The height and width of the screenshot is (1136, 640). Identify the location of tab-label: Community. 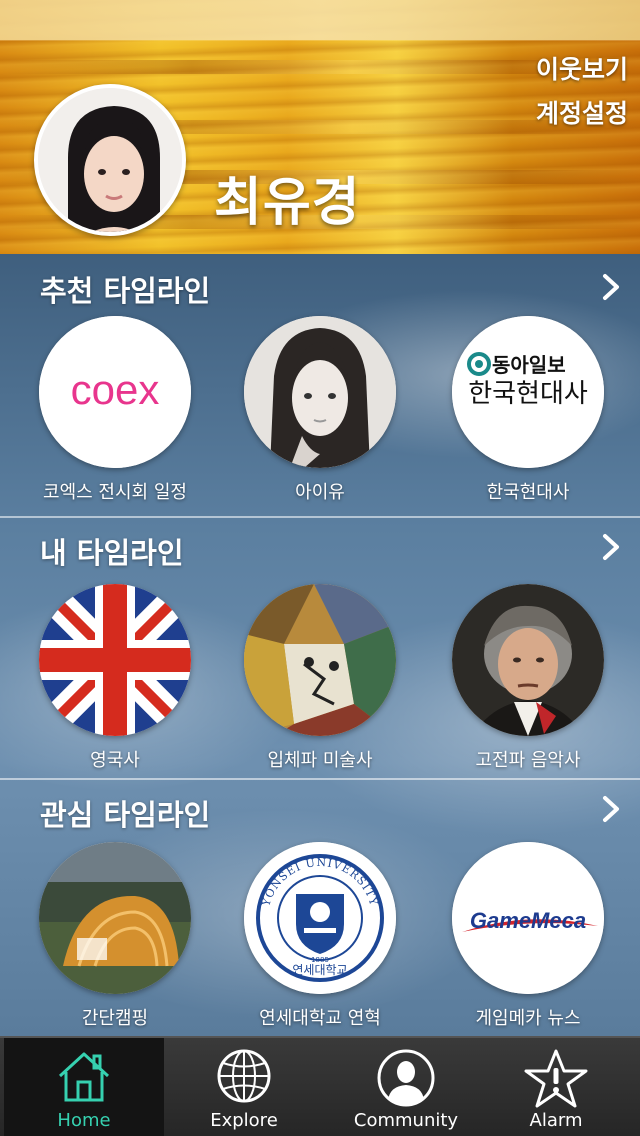
(406, 1120).